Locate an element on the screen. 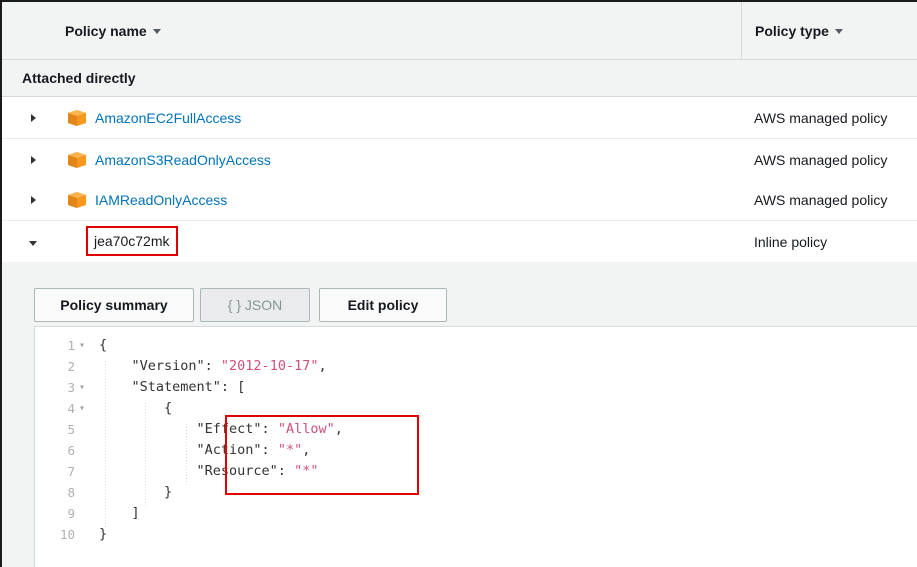 The image size is (917, 567). code-line: "Version": "2012-10-17", is located at coordinates (213, 366).